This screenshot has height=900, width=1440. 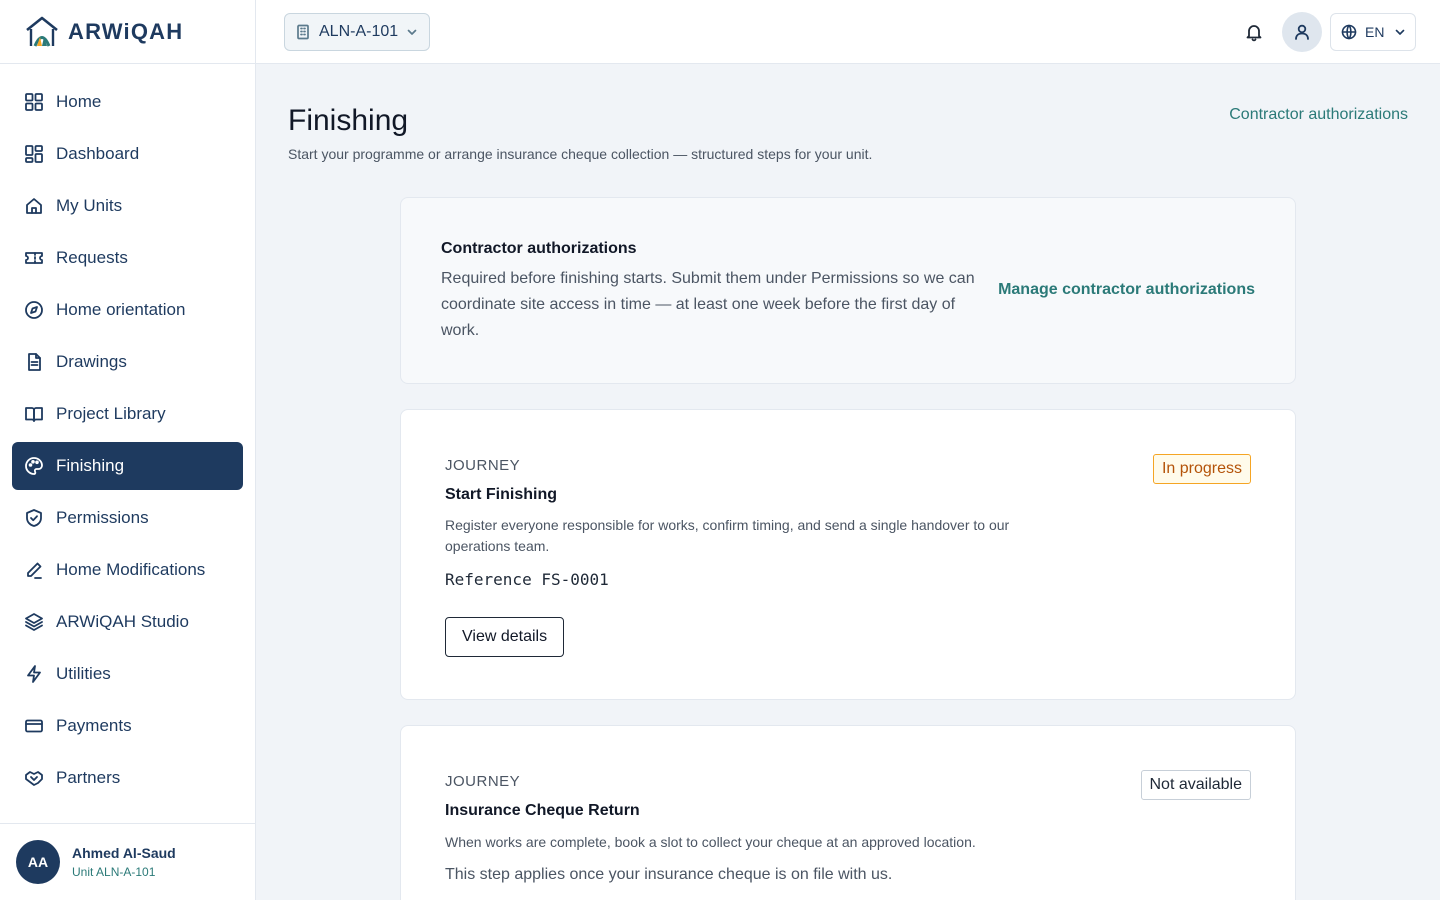 What do you see at coordinates (124, 853) in the screenshot?
I see `user-name: Ahmed Al-Saud` at bounding box center [124, 853].